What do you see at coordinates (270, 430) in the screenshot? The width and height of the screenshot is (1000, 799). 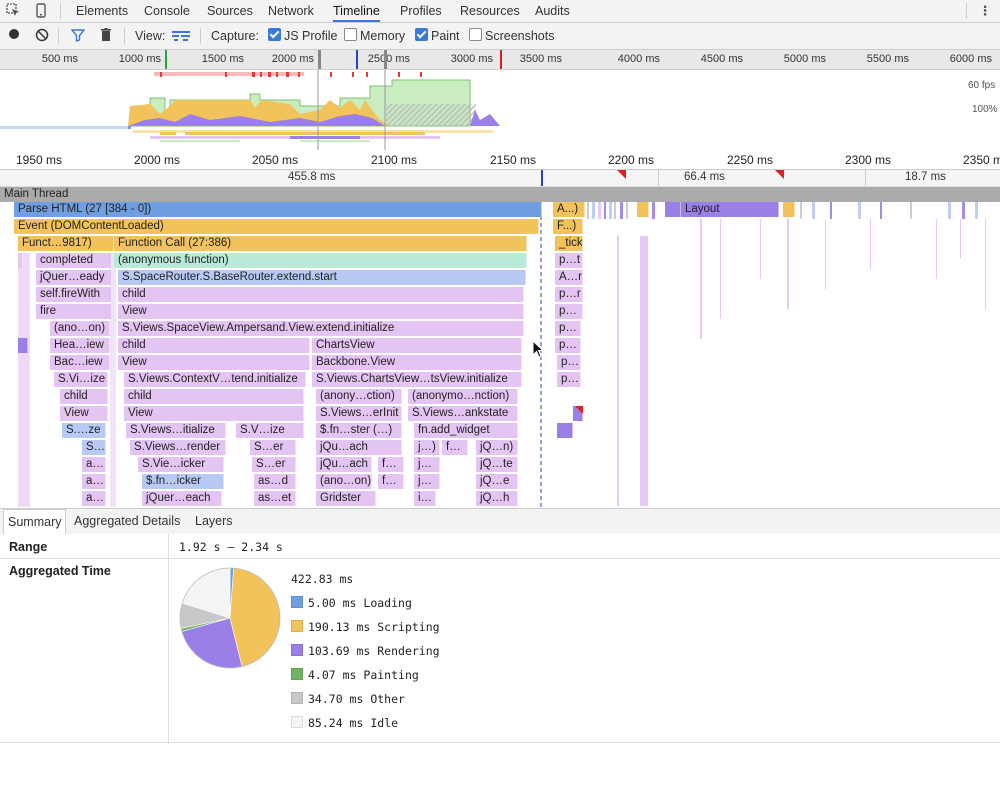 I see `flame-chart-event: S.V…ize` at bounding box center [270, 430].